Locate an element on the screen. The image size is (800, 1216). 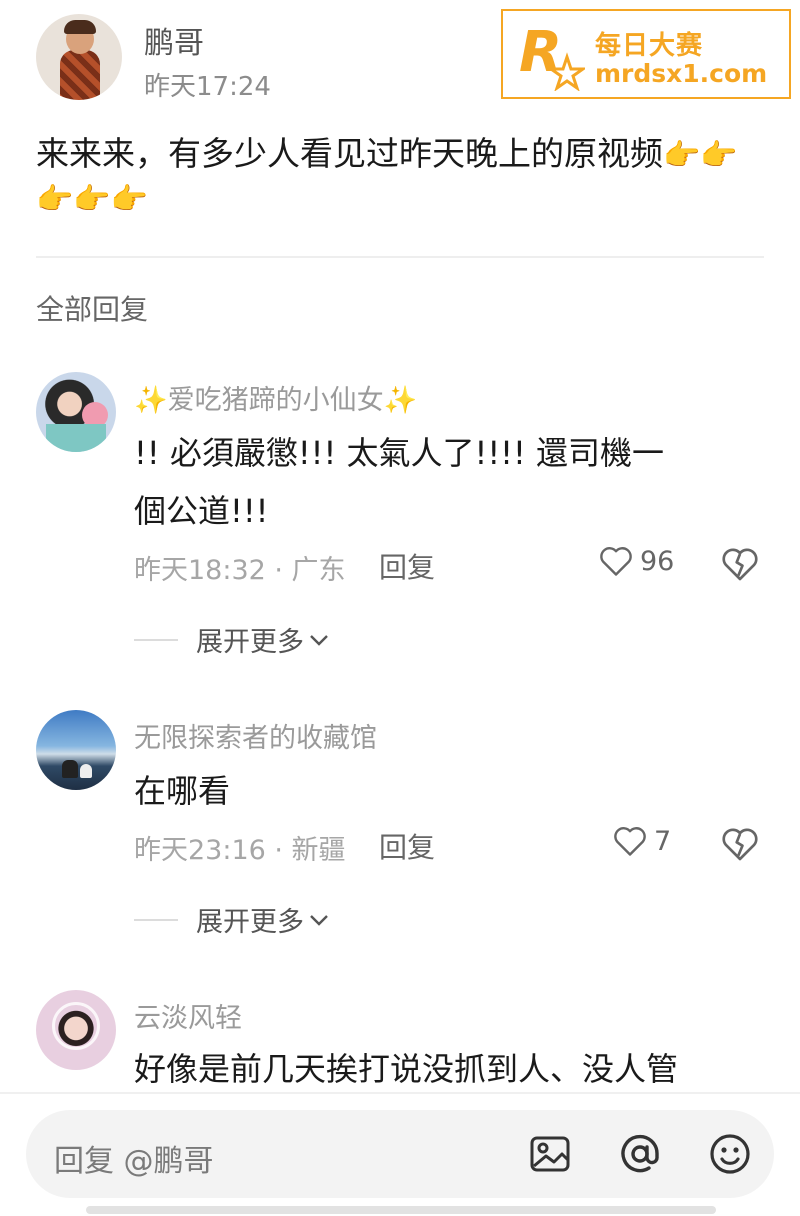
at-icon is located at coordinates (640, 1154).